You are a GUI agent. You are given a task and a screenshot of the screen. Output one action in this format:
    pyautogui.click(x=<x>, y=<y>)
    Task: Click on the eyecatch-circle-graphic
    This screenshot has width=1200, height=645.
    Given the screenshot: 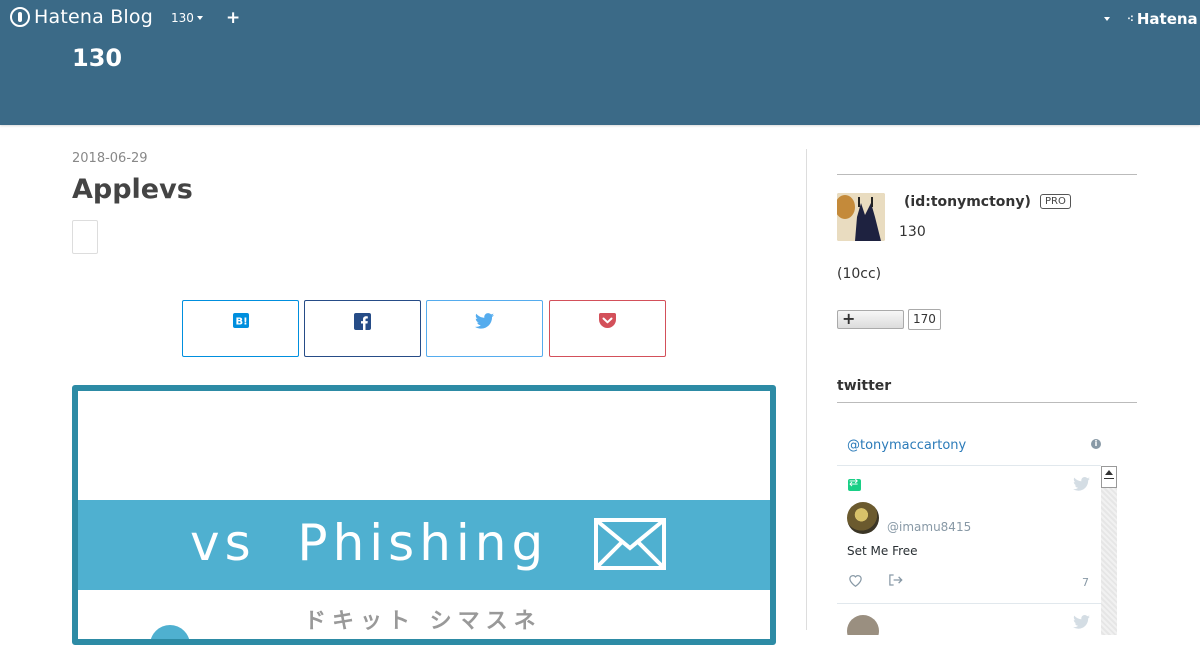 What is the action you would take?
    pyautogui.click(x=170, y=632)
    